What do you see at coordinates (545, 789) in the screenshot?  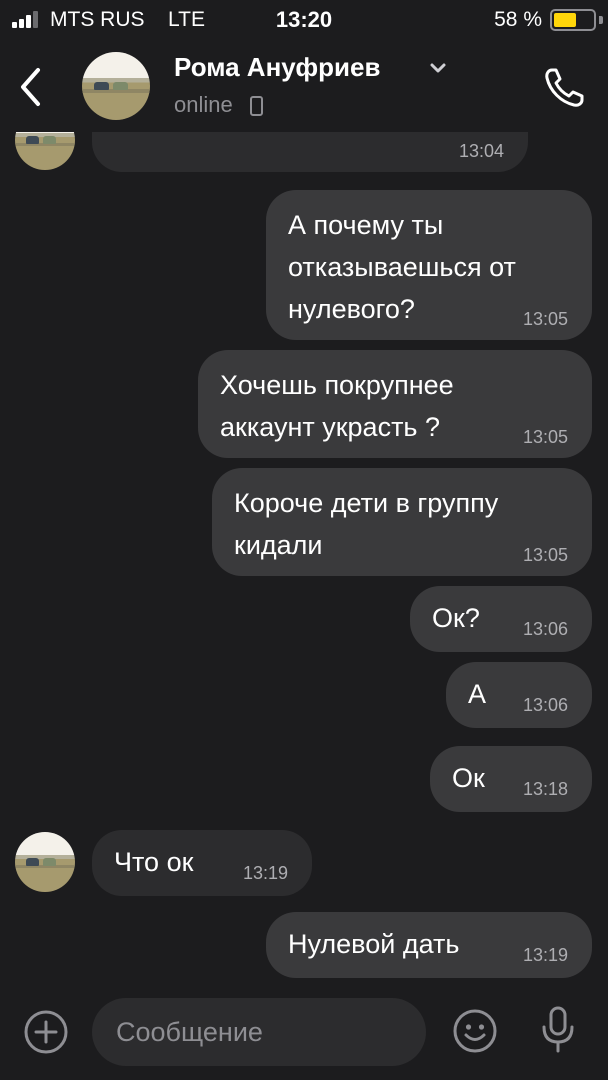 I see `message-time: 13:18` at bounding box center [545, 789].